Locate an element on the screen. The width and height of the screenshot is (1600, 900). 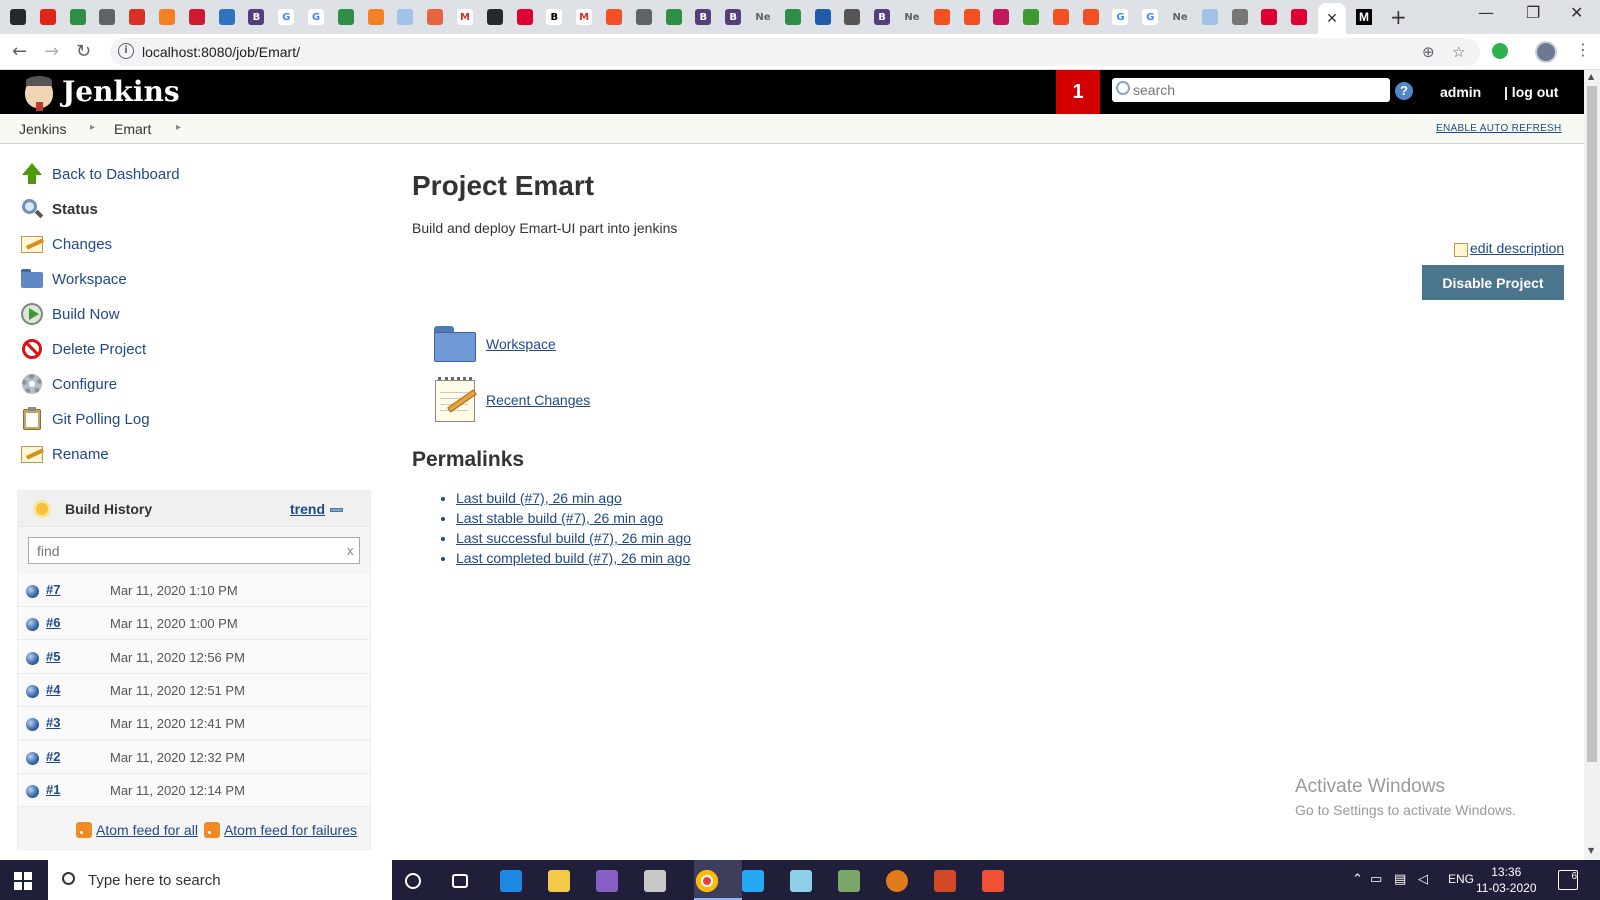
permalink-label: Last successful build (#7), 26 min ago is located at coordinates (573, 538).